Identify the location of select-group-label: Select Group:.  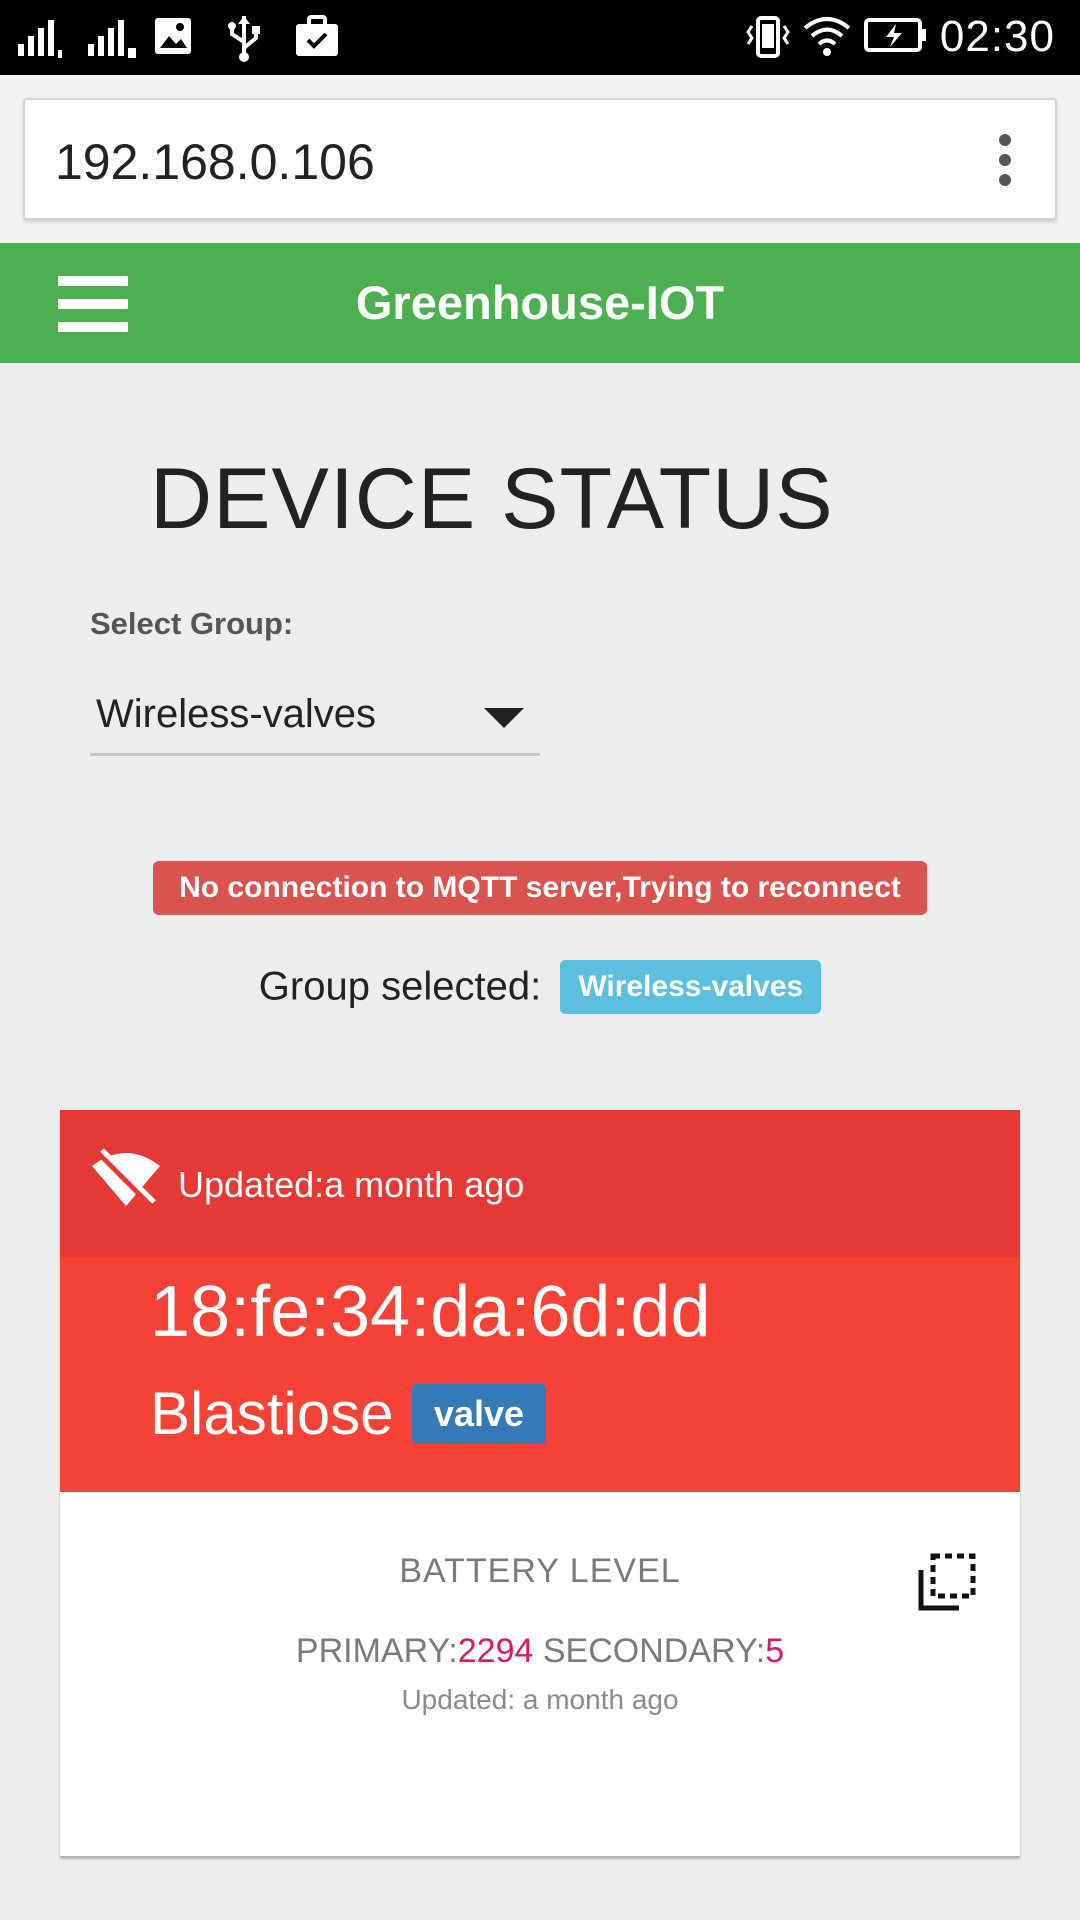
(192, 623).